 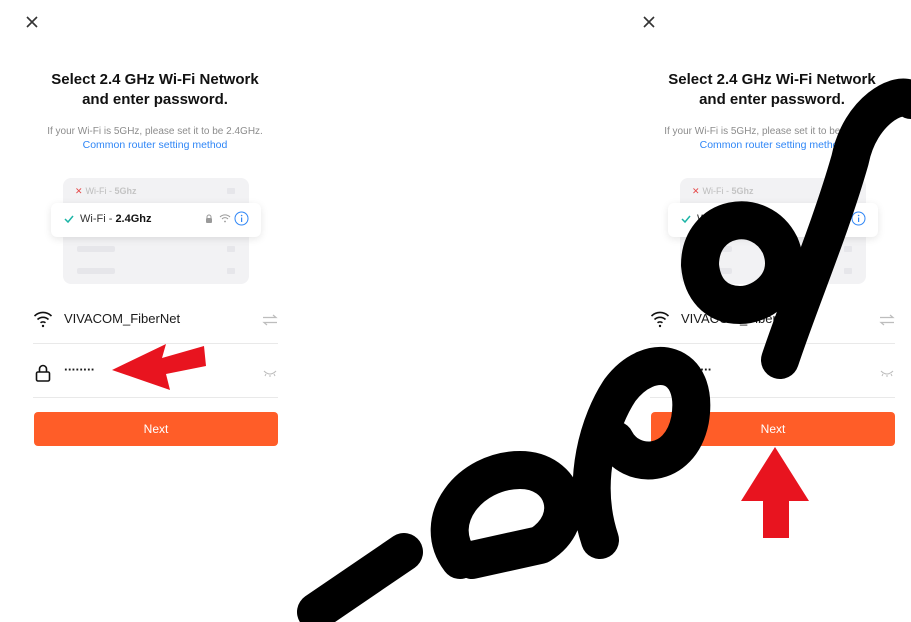 I want to click on annotation-arrow-up, so click(x=775, y=492).